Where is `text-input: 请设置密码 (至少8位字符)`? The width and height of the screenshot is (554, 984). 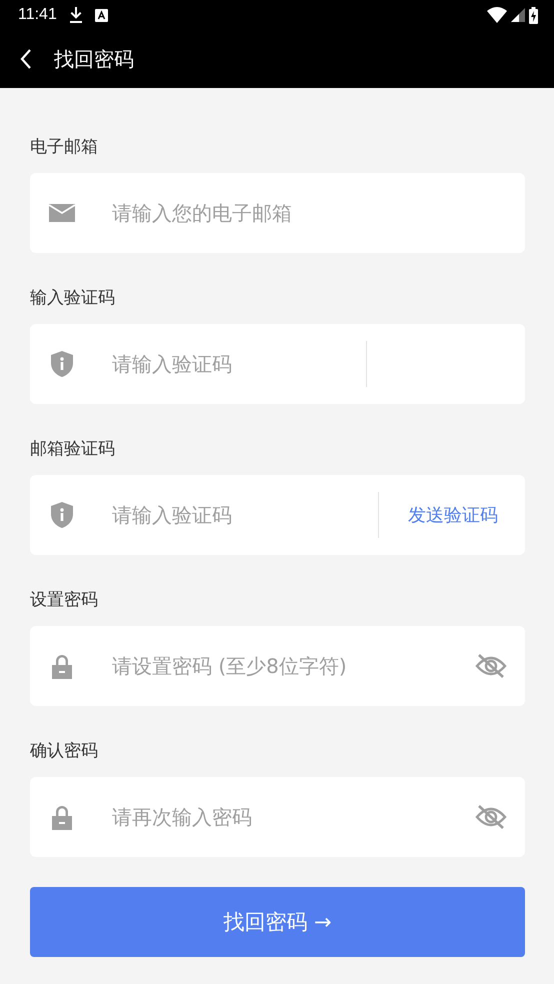 text-input: 请设置密码 (至少8位字符) is located at coordinates (293, 666).